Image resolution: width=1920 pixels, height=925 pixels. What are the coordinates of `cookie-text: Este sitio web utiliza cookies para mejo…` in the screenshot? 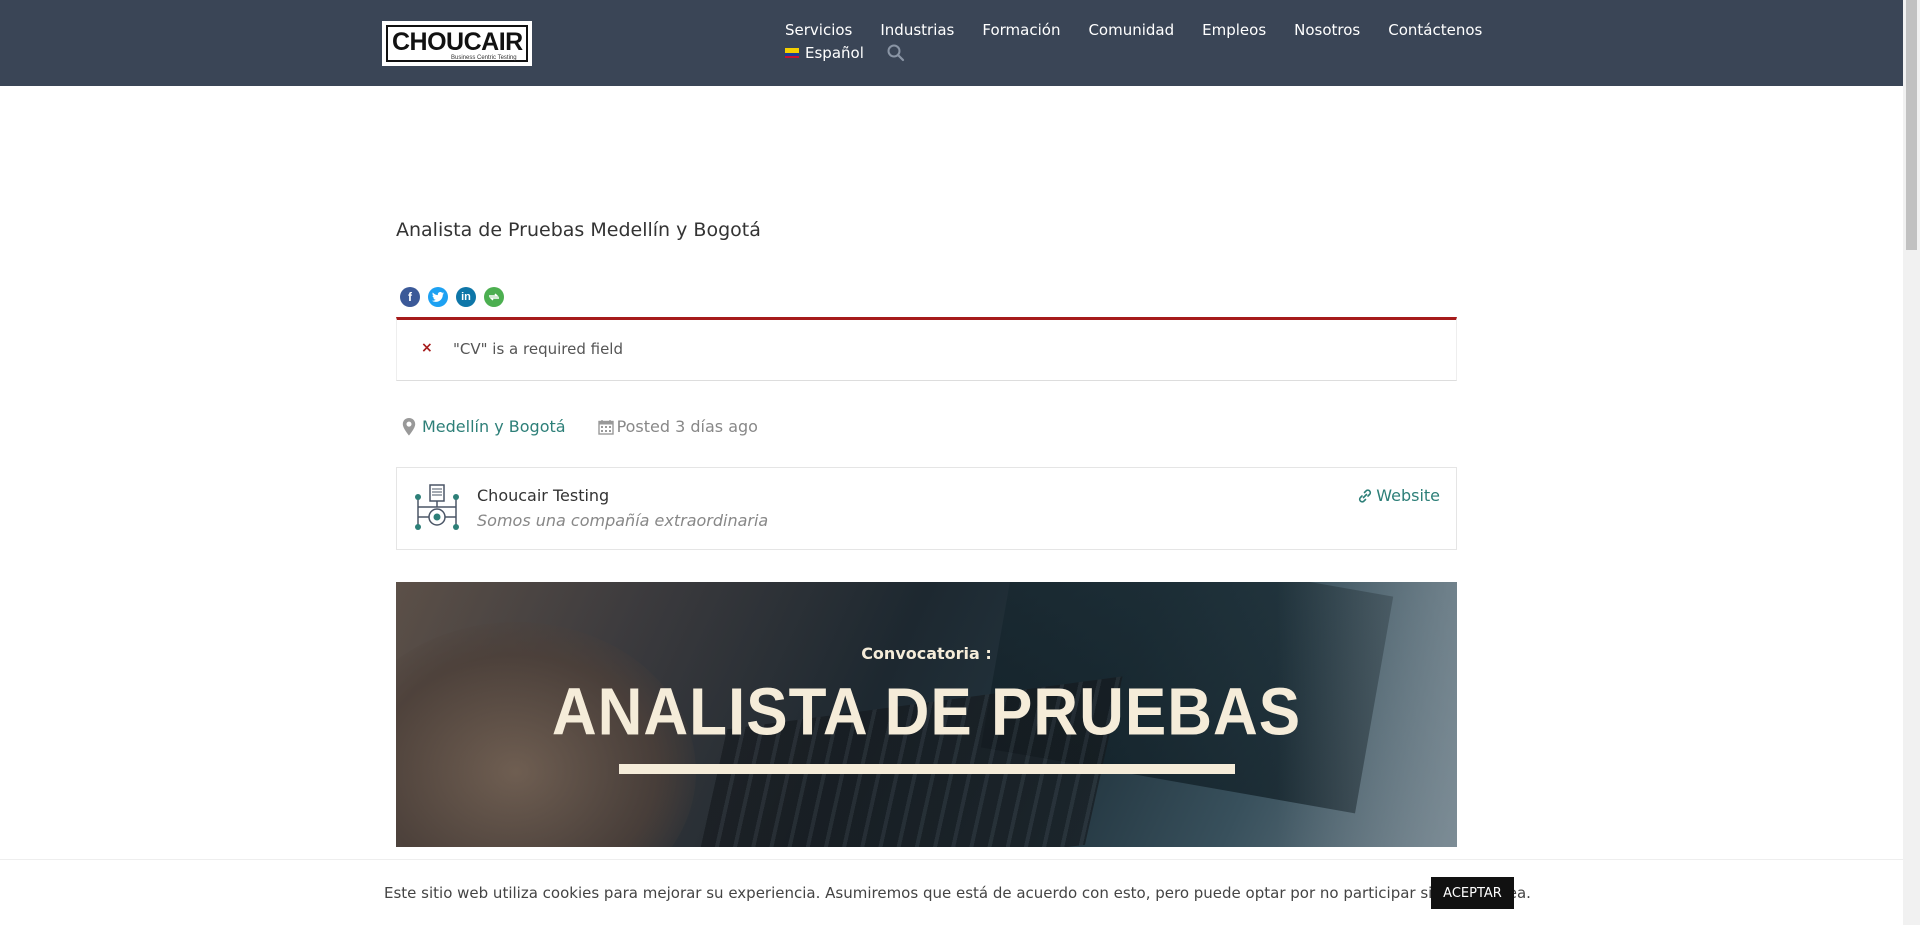 It's located at (957, 893).